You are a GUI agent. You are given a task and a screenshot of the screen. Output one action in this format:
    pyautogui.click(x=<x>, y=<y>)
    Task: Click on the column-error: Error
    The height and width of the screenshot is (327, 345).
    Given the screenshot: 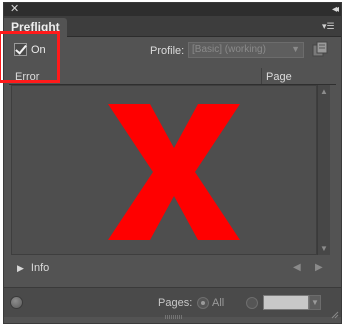 What is the action you would take?
    pyautogui.click(x=27, y=77)
    